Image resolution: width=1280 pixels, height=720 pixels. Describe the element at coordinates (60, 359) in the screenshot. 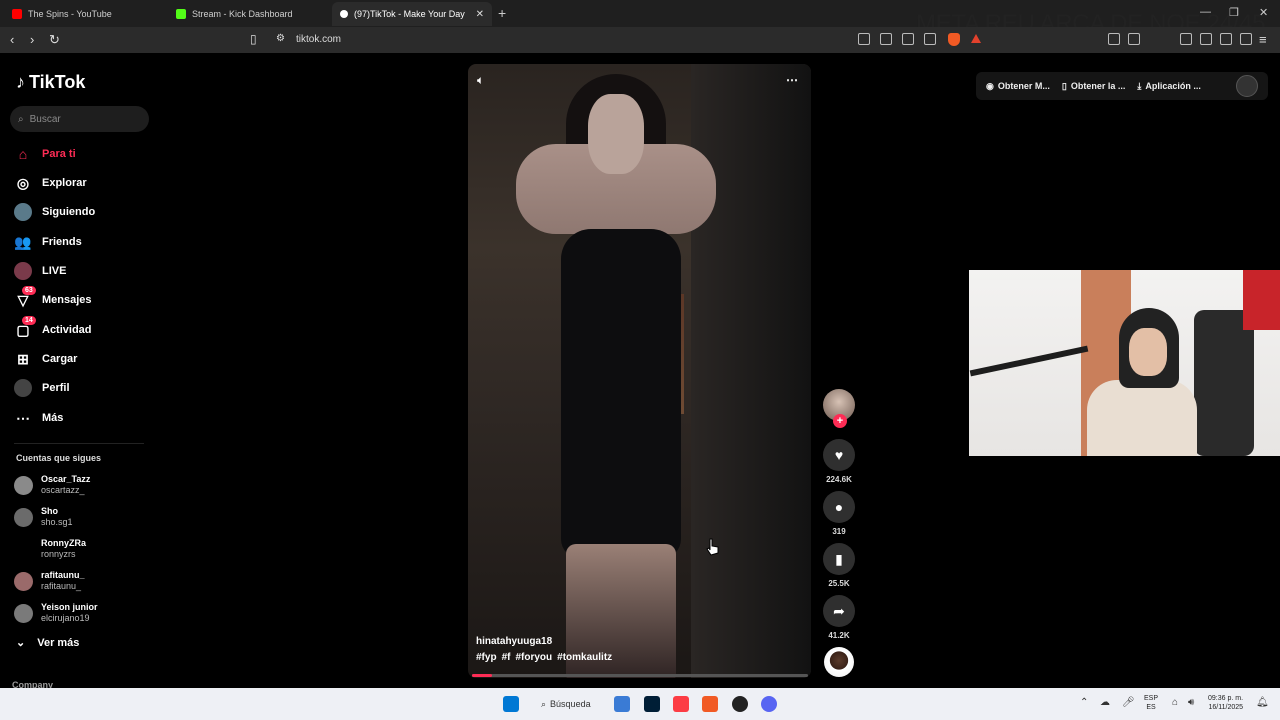

I see `sidebar-item-label: Cargar` at that location.